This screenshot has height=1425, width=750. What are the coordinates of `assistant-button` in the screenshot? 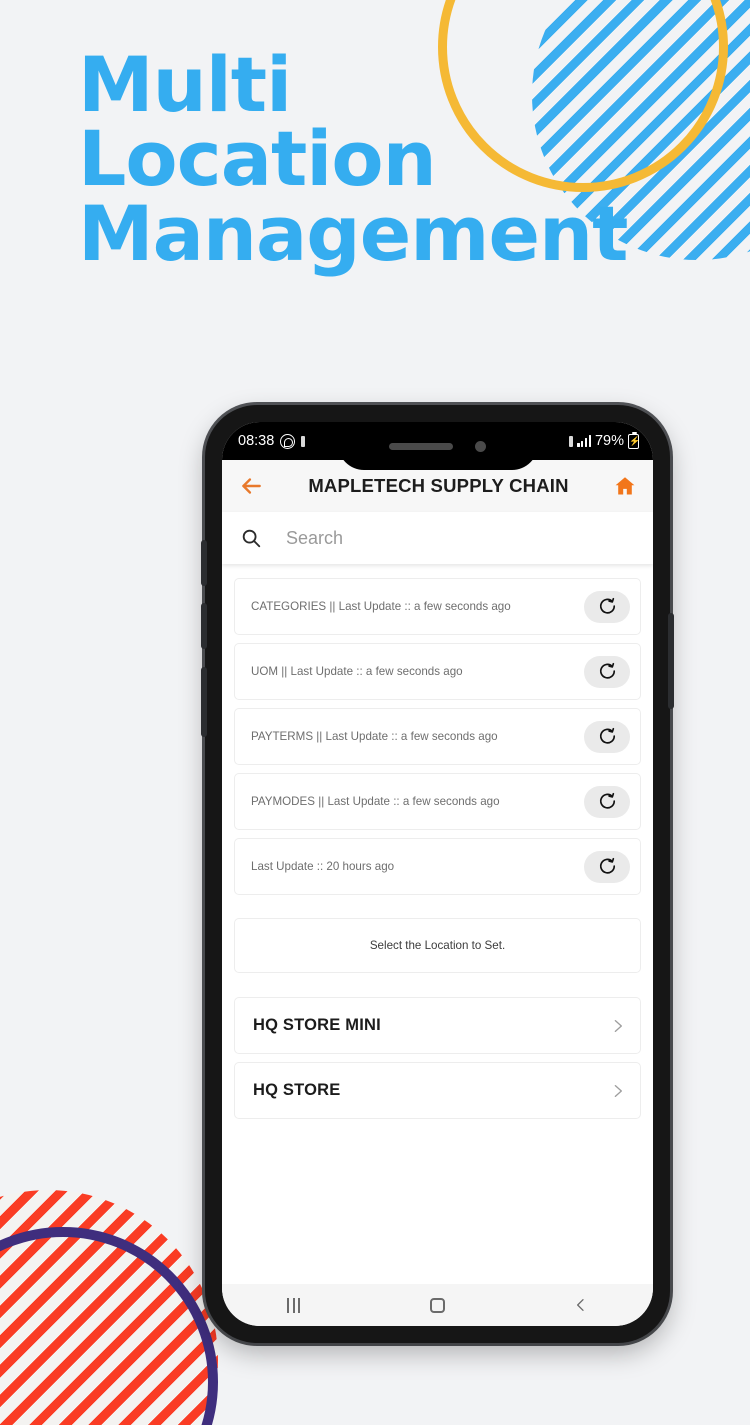 It's located at (204, 702).